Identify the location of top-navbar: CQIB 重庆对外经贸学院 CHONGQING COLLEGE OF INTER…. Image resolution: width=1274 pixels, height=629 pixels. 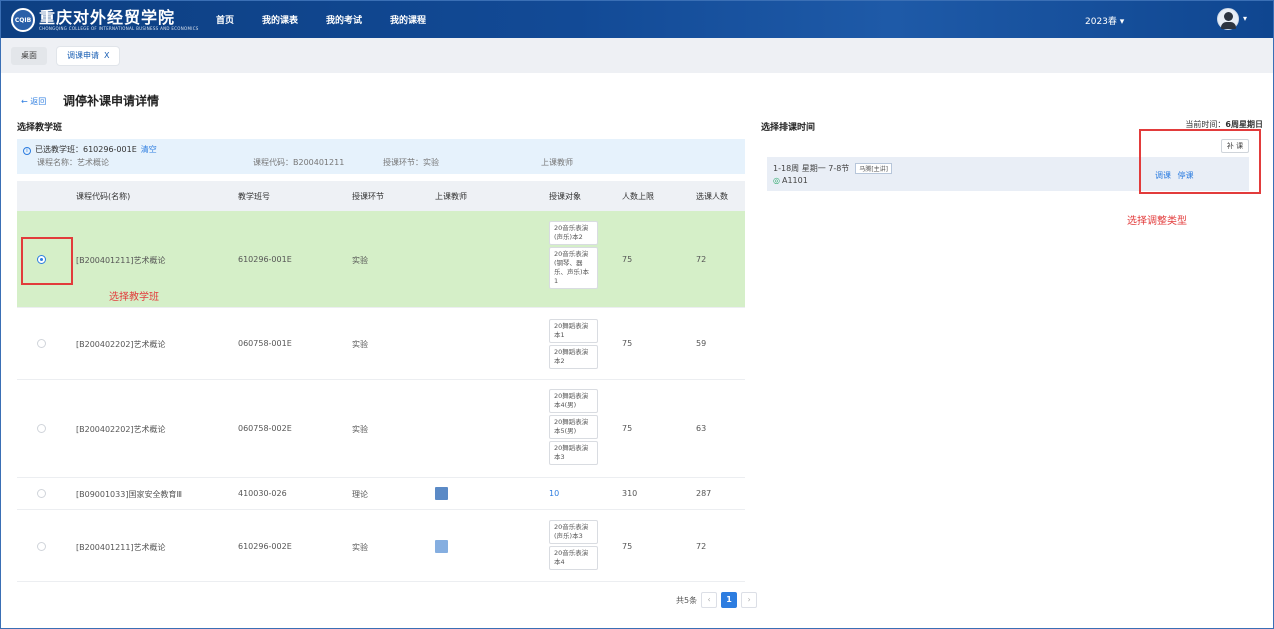
(637, 19).